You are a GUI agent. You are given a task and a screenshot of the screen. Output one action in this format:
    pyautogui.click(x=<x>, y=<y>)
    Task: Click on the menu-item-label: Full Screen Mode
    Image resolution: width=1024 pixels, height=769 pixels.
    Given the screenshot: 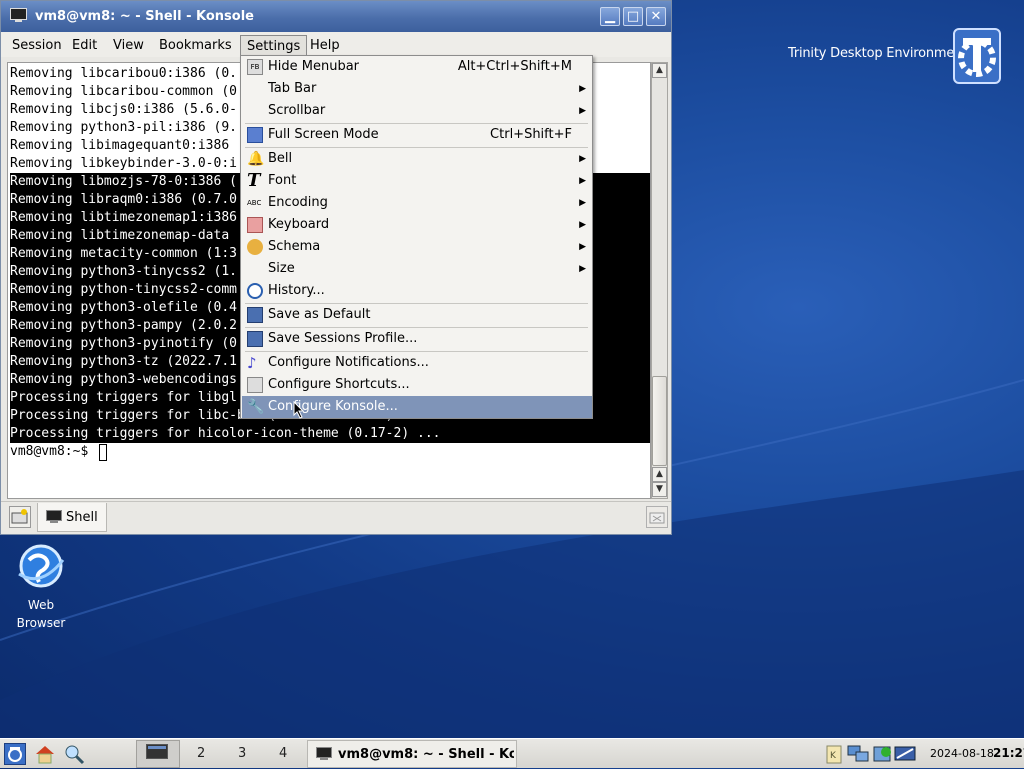 What is the action you would take?
    pyautogui.click(x=323, y=134)
    